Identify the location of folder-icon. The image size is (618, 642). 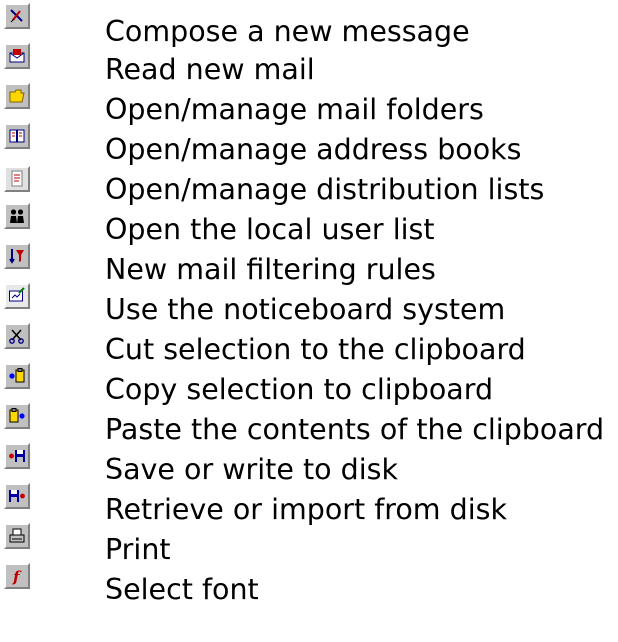
(17, 96).